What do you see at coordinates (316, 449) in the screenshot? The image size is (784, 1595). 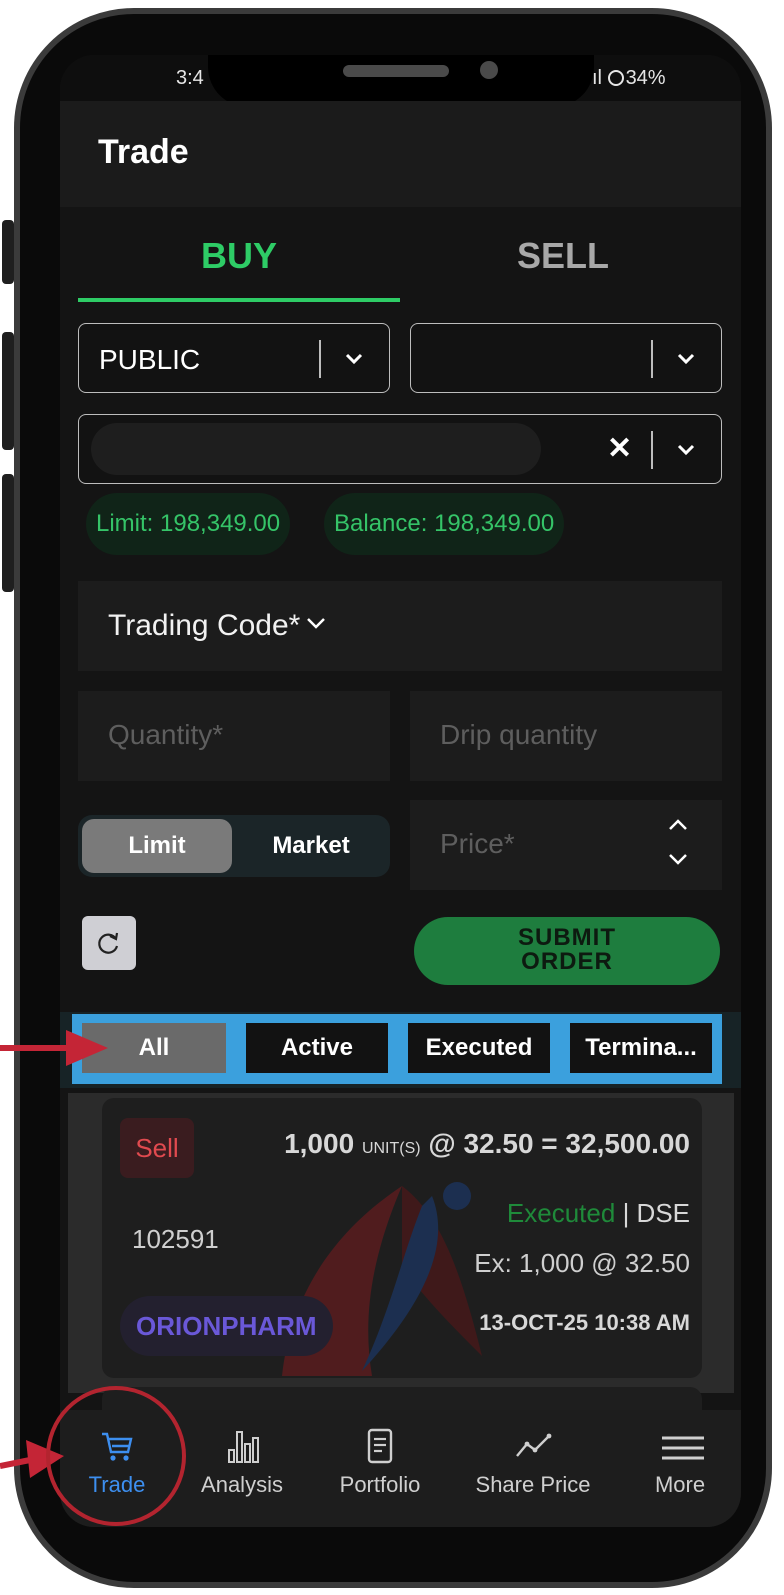 I see `redacted-client-value` at bounding box center [316, 449].